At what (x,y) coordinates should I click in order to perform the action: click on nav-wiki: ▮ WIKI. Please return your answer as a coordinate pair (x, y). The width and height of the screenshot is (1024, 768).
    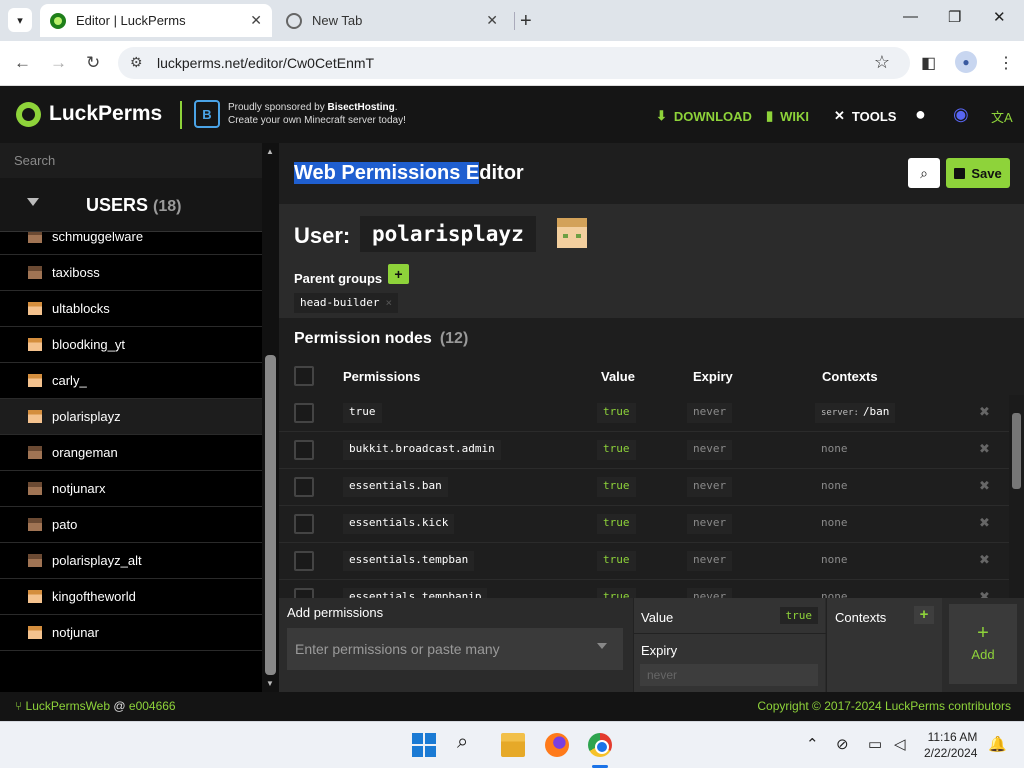
    Looking at the image, I should click on (787, 116).